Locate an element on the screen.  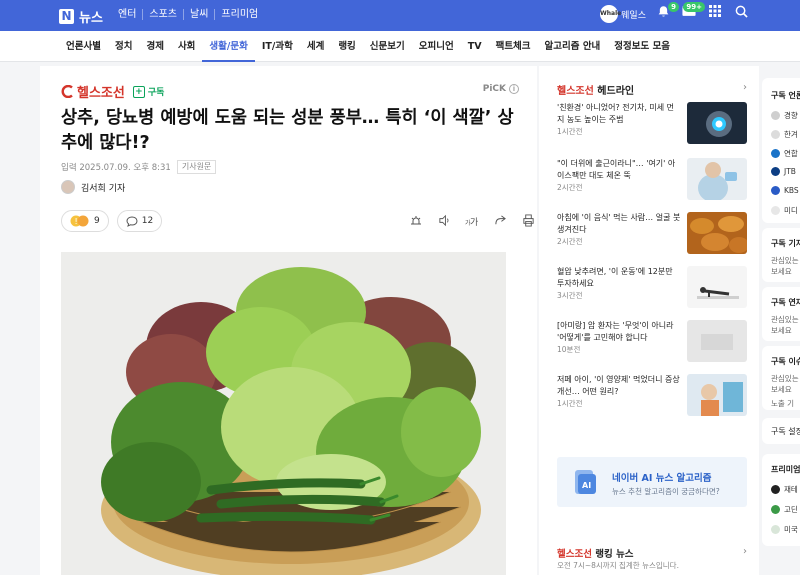
subscribed-press-item: JTB is located at coordinates (783, 171).